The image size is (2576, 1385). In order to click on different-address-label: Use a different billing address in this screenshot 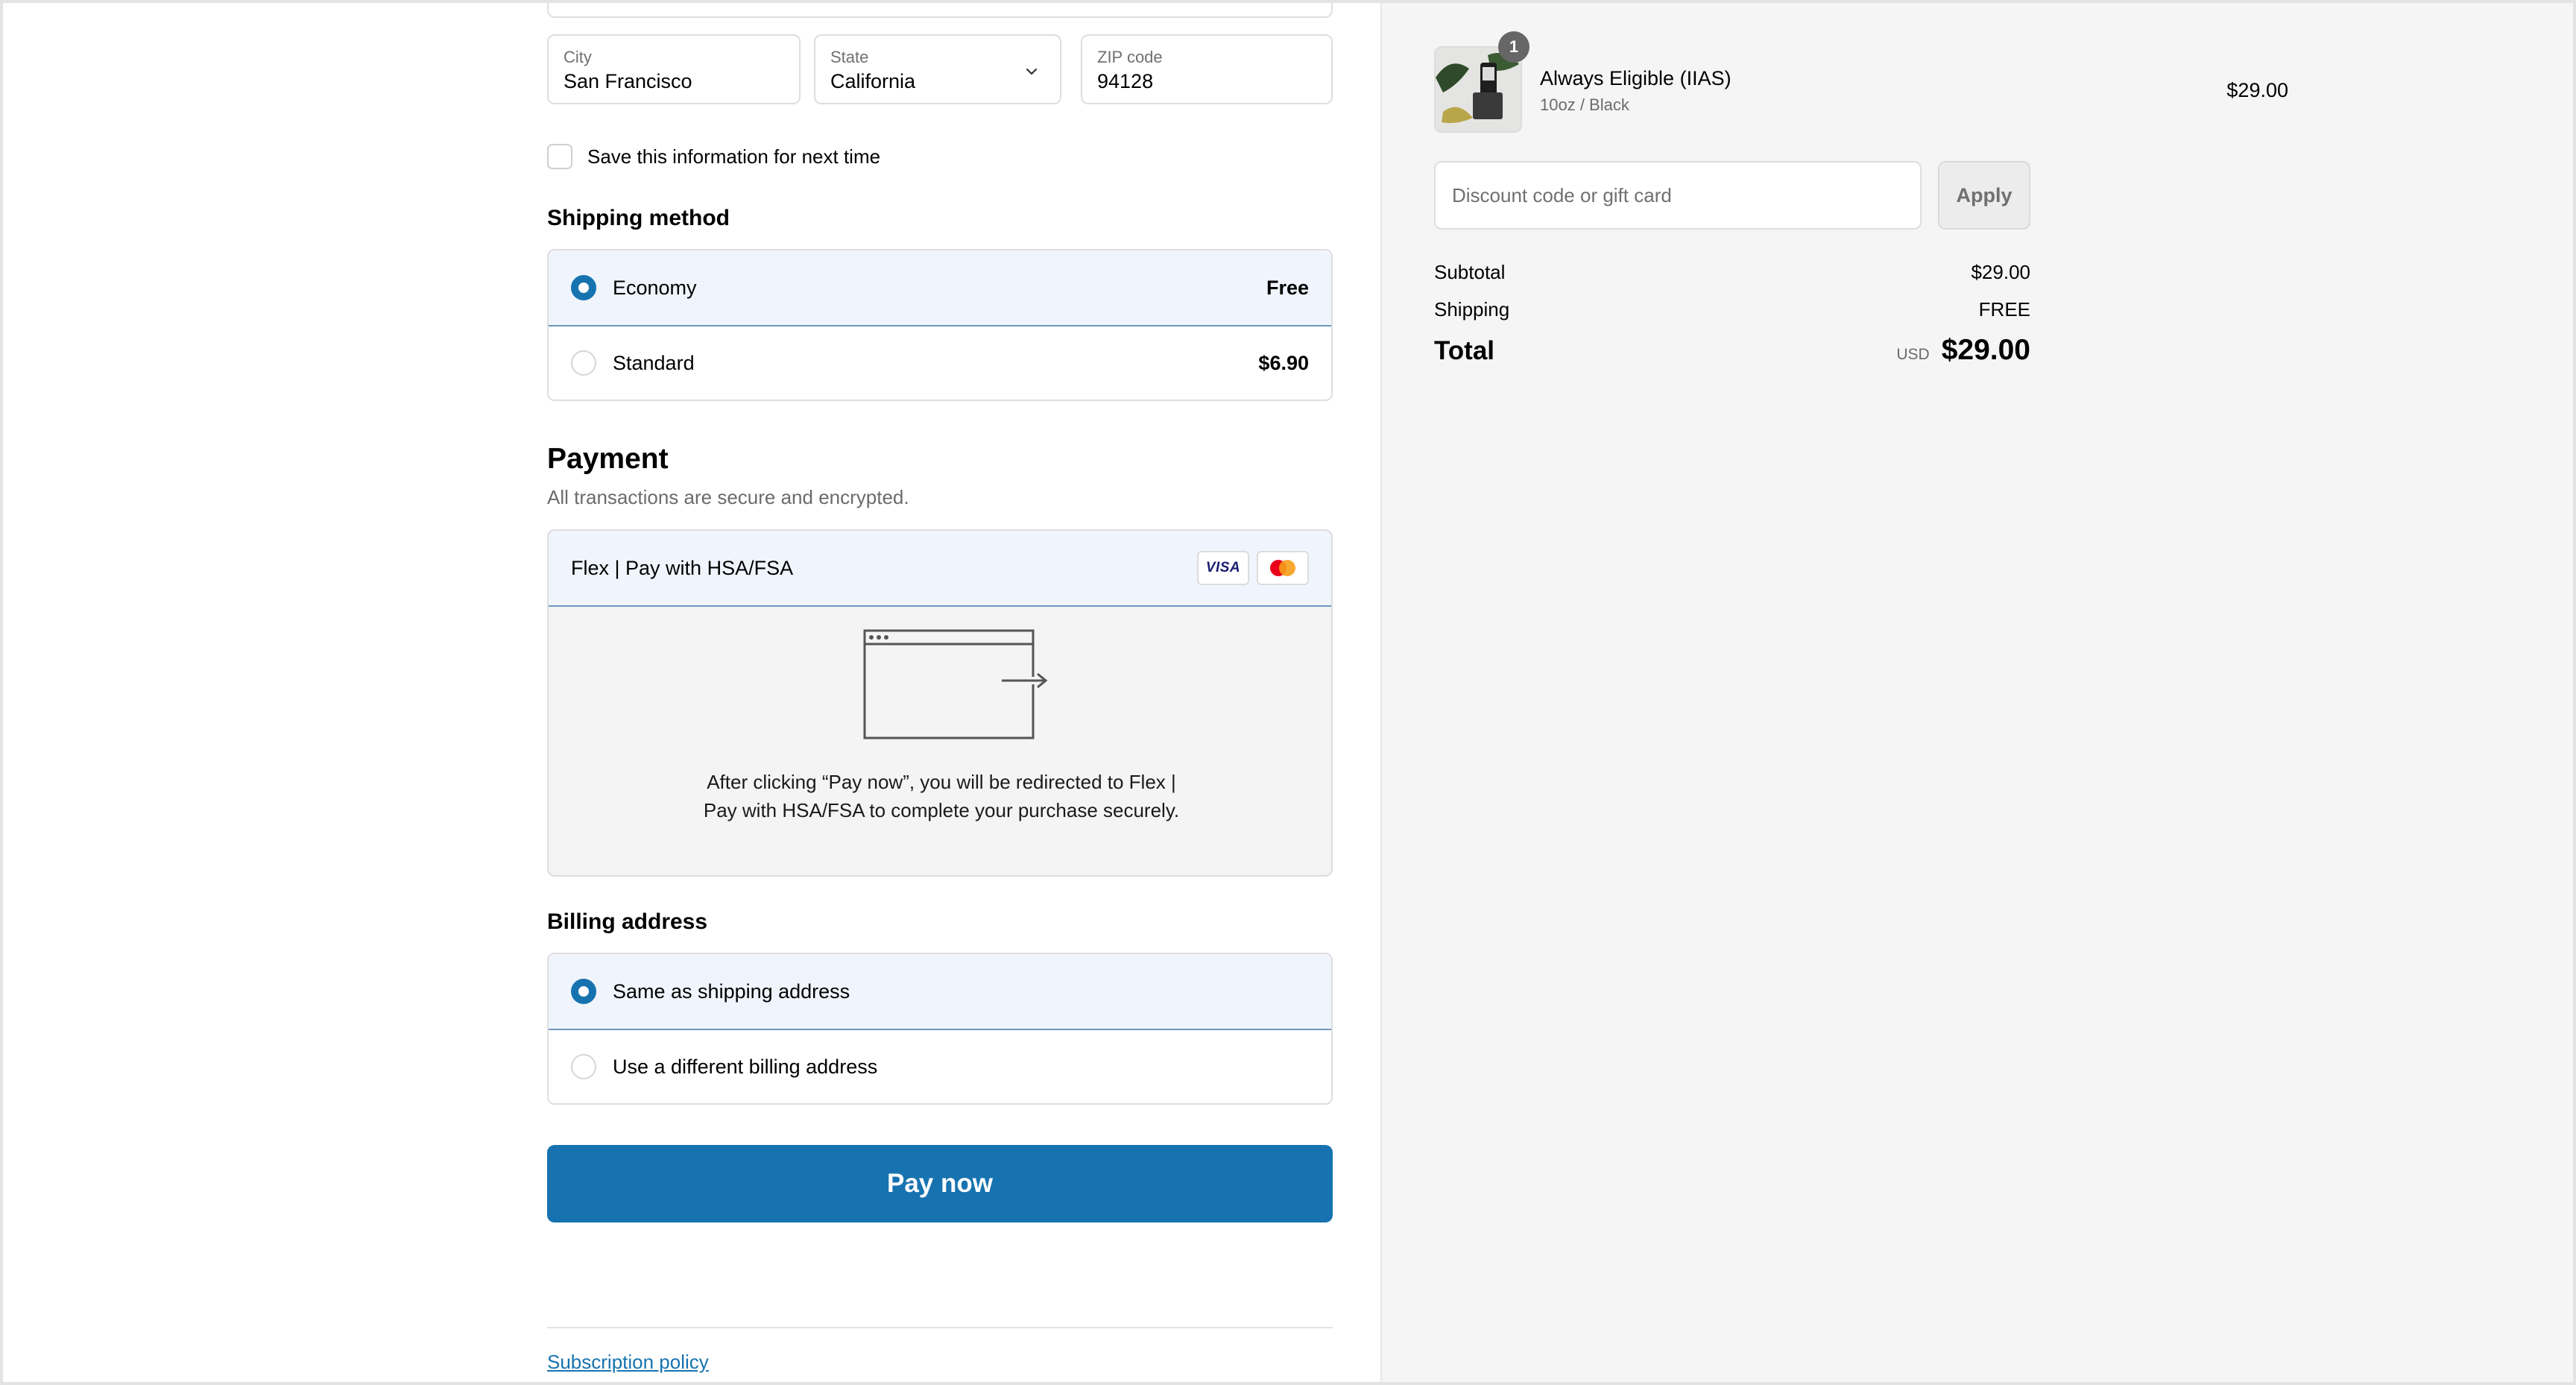, I will do `click(745, 1066)`.